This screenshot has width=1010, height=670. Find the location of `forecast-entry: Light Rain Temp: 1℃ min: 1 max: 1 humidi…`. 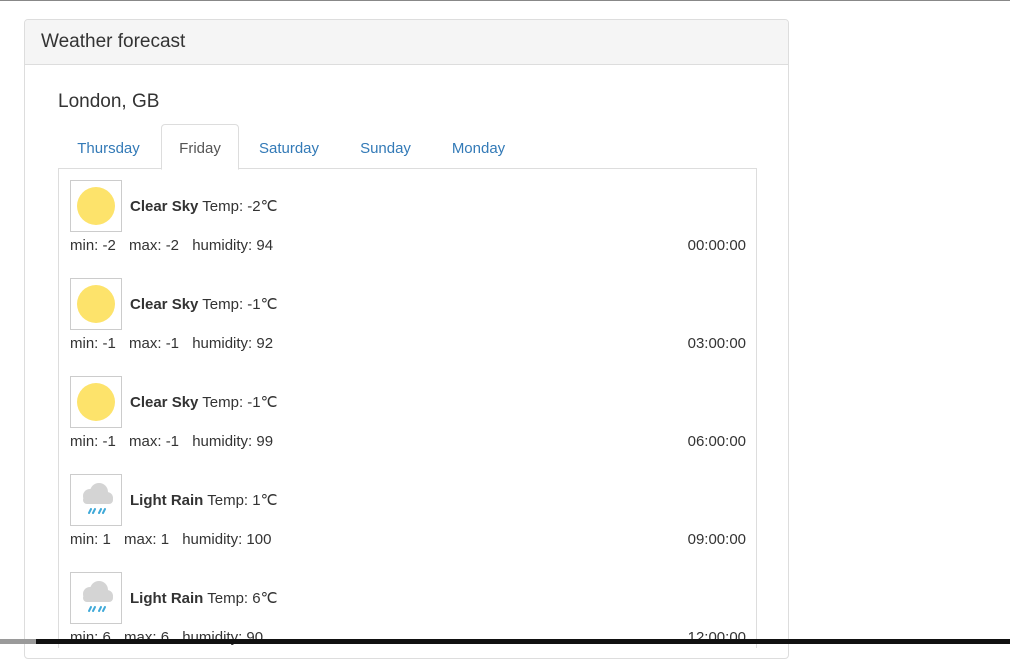

forecast-entry: Light Rain Temp: 1℃ min: 1 max: 1 humidi… is located at coordinates (408, 523).